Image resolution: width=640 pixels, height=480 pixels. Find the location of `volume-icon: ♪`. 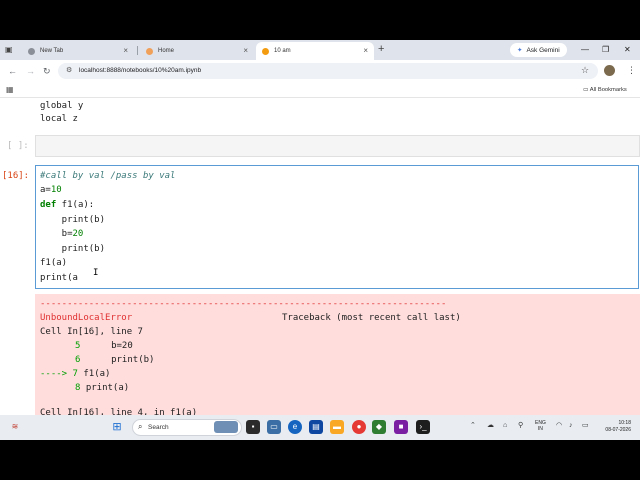

volume-icon: ♪ is located at coordinates (571, 426).